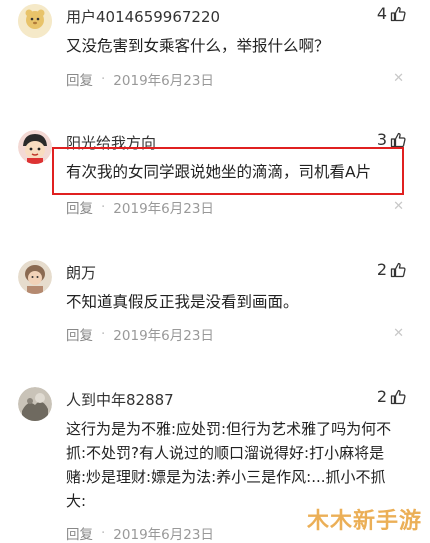 The height and width of the screenshot is (543, 430). What do you see at coordinates (225, 453) in the screenshot?
I see `comment-text-line: 抓:不处罚?有人说过的顺口溜说得好:打小麻将是` at bounding box center [225, 453].